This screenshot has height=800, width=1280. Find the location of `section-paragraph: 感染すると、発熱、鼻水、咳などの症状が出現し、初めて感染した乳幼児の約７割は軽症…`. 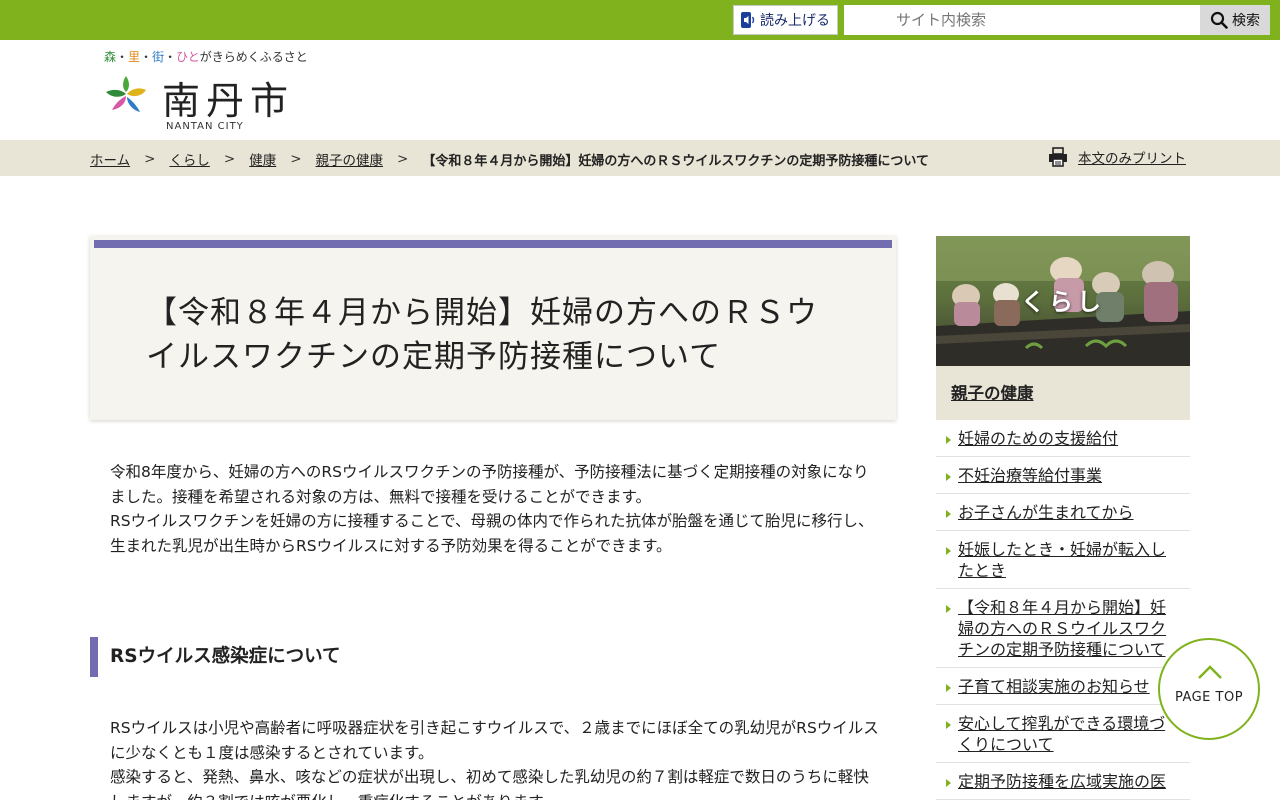

section-paragraph: 感染すると、発熱、鼻水、咳などの症状が出現し、初めて感染した乳幼児の約７割は軽症… is located at coordinates (489, 784).